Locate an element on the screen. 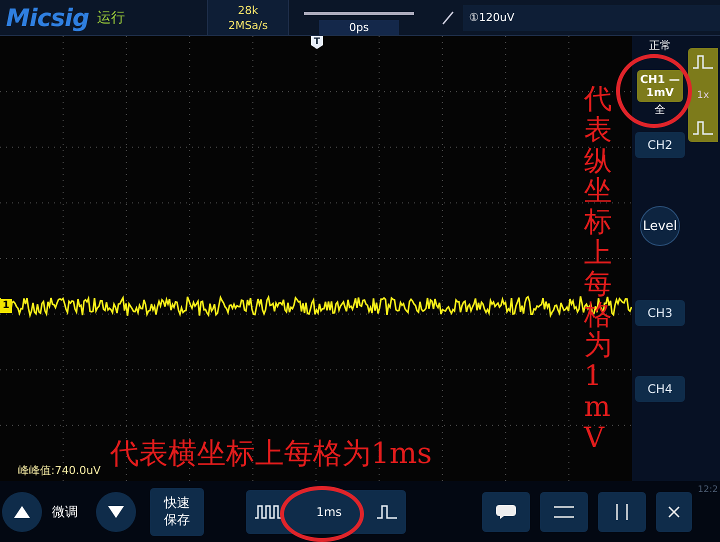  level-button: Level is located at coordinates (660, 226).